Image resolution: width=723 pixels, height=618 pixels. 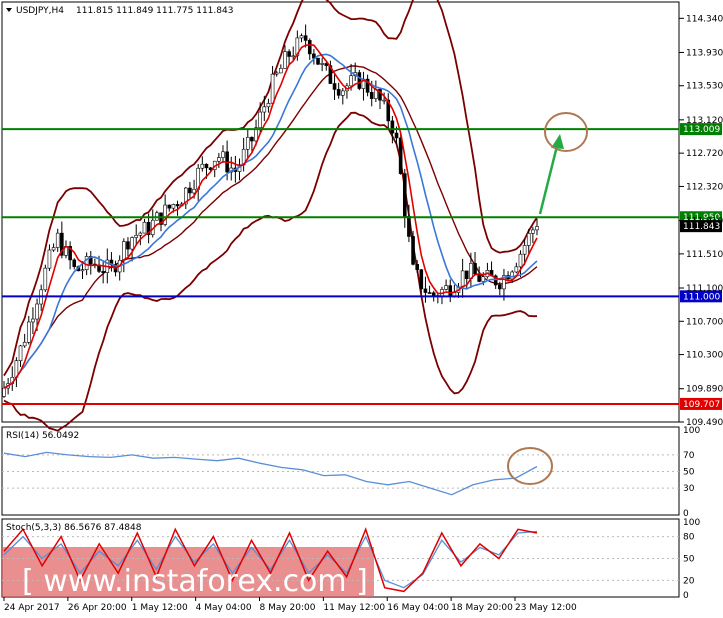 I want to click on price-tick-label: 114.340, so click(x=704, y=19).